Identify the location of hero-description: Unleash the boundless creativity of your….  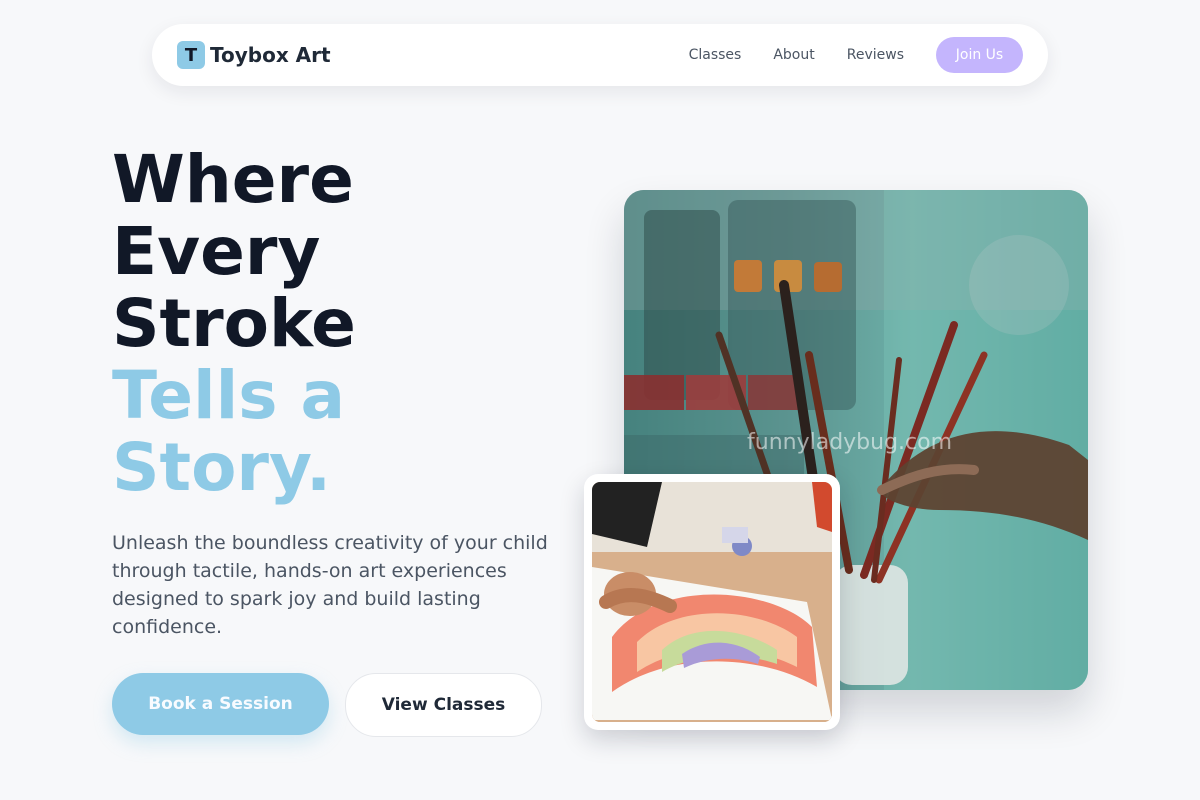
(330, 585).